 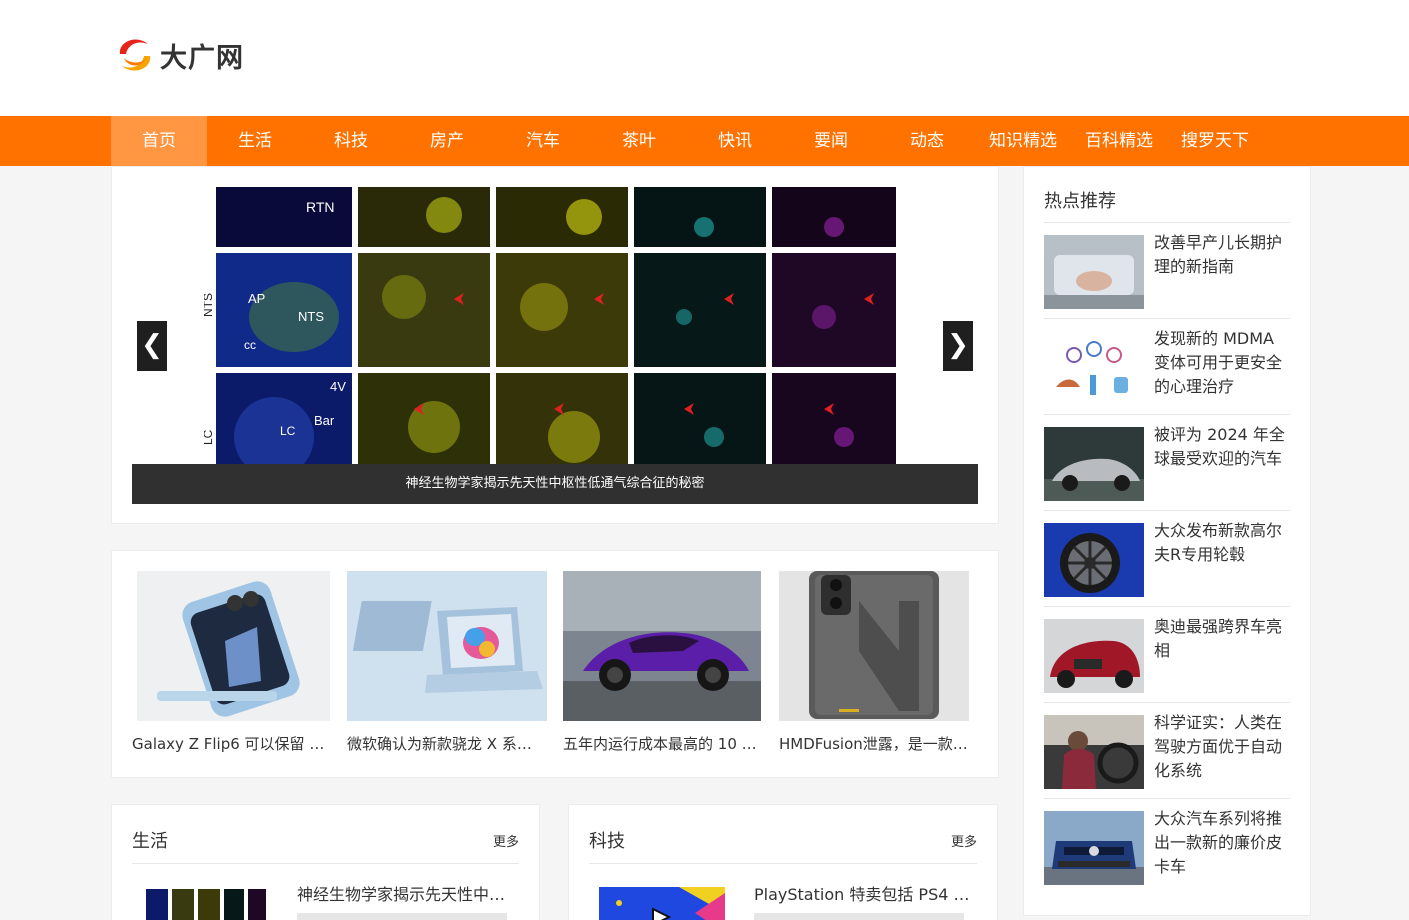 I want to click on section-title: 生活, so click(x=150, y=841).